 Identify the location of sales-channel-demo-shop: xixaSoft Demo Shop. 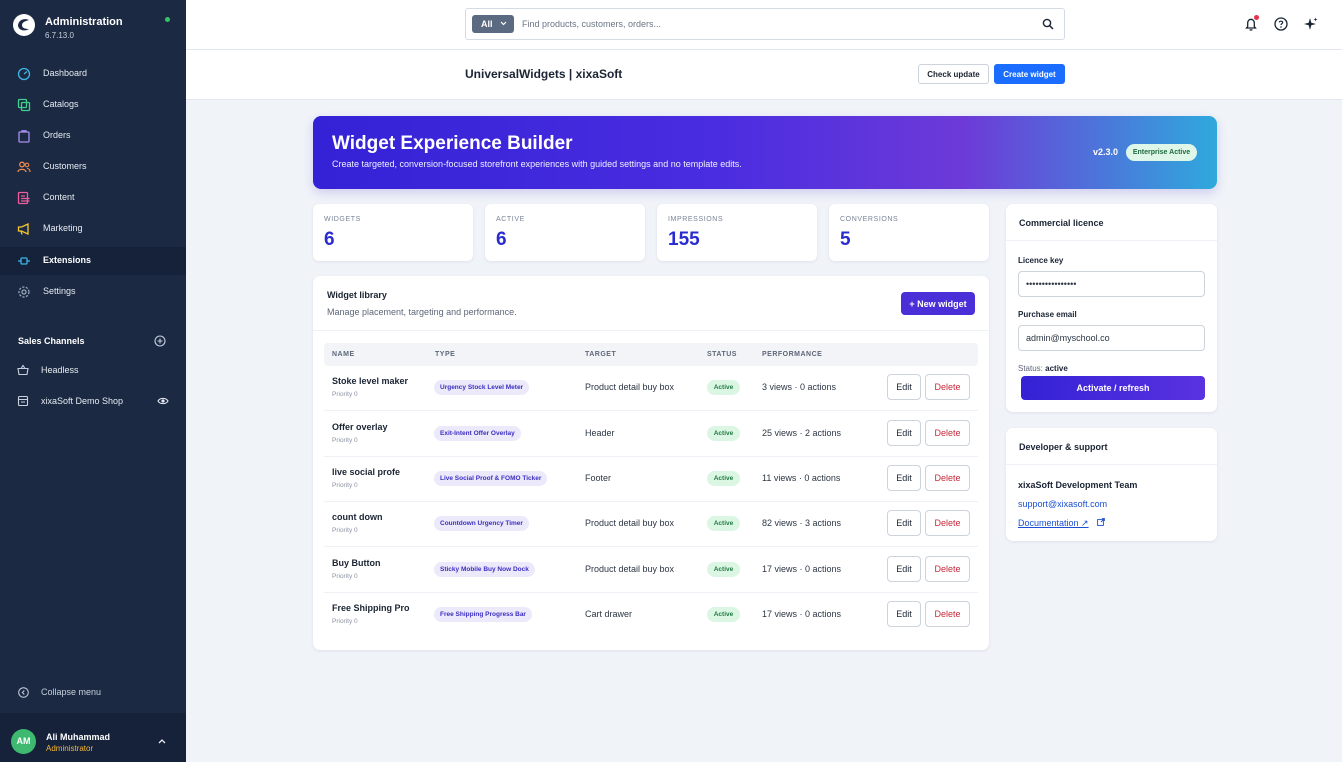
(93, 402).